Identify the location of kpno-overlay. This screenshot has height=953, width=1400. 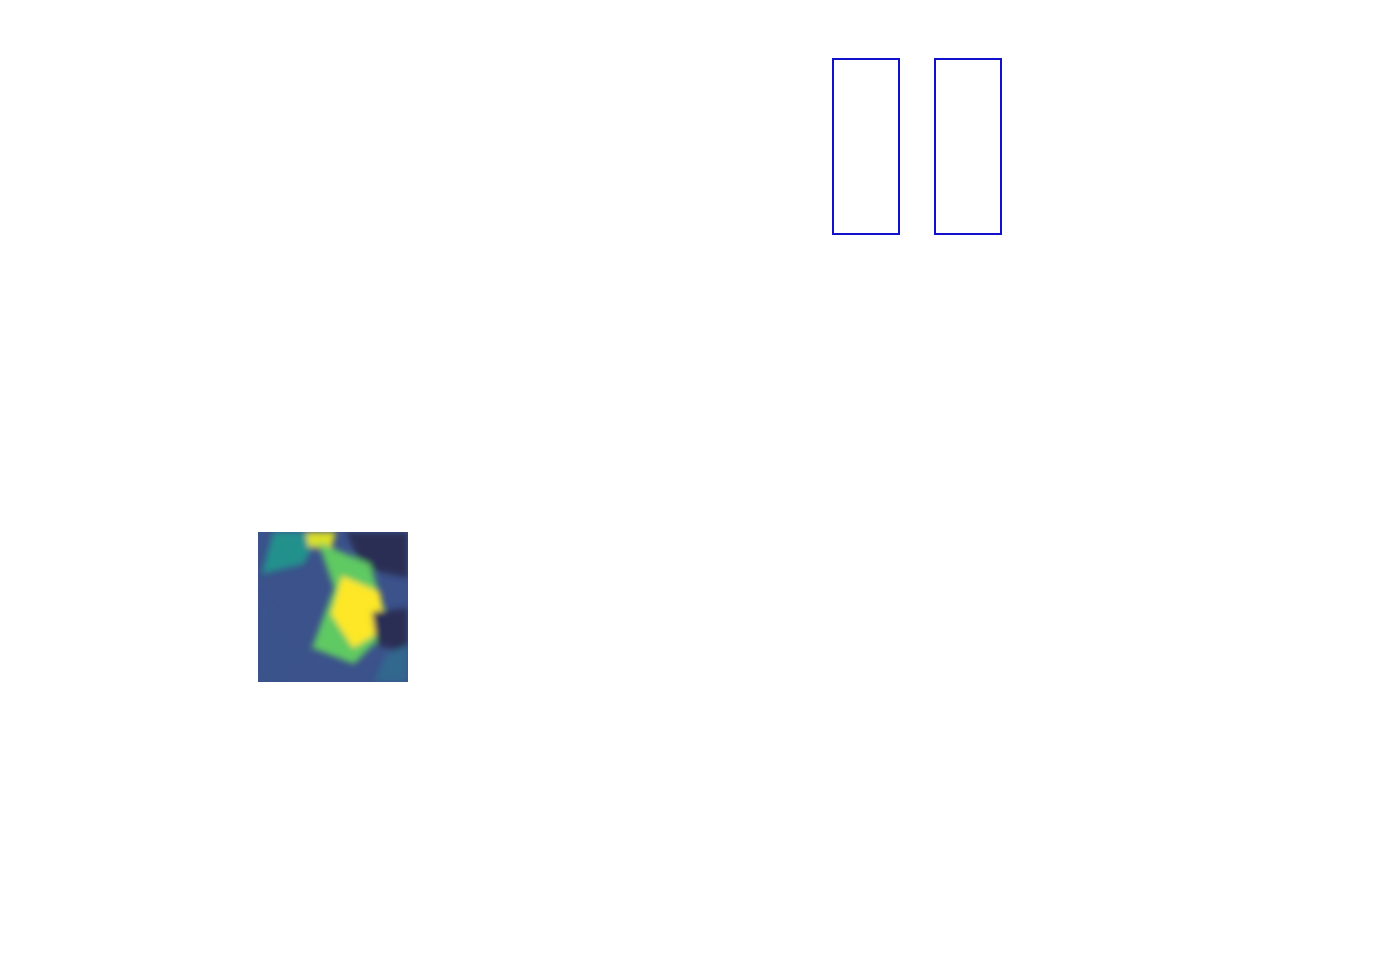
(503, 607).